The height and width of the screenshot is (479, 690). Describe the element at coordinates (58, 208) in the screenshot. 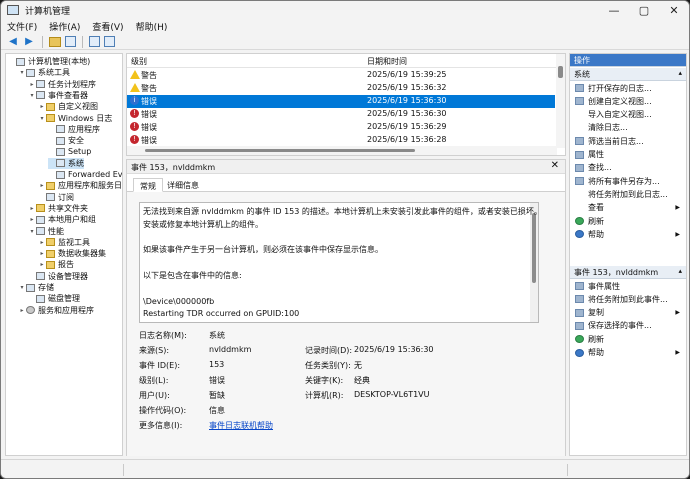

I see `tree-item: ▸ 共享文件夹` at that location.